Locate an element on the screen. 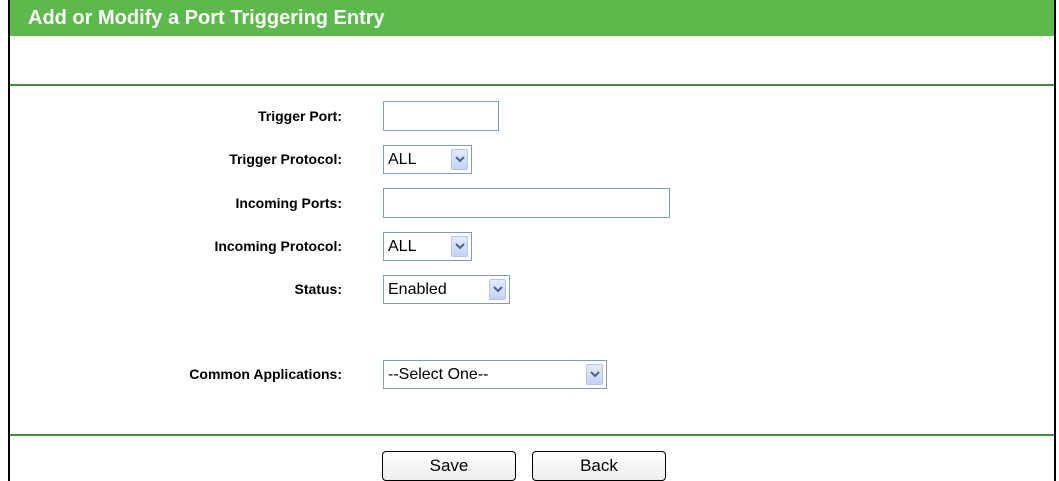 The width and height of the screenshot is (1059, 481). save-button: Save is located at coordinates (449, 466).